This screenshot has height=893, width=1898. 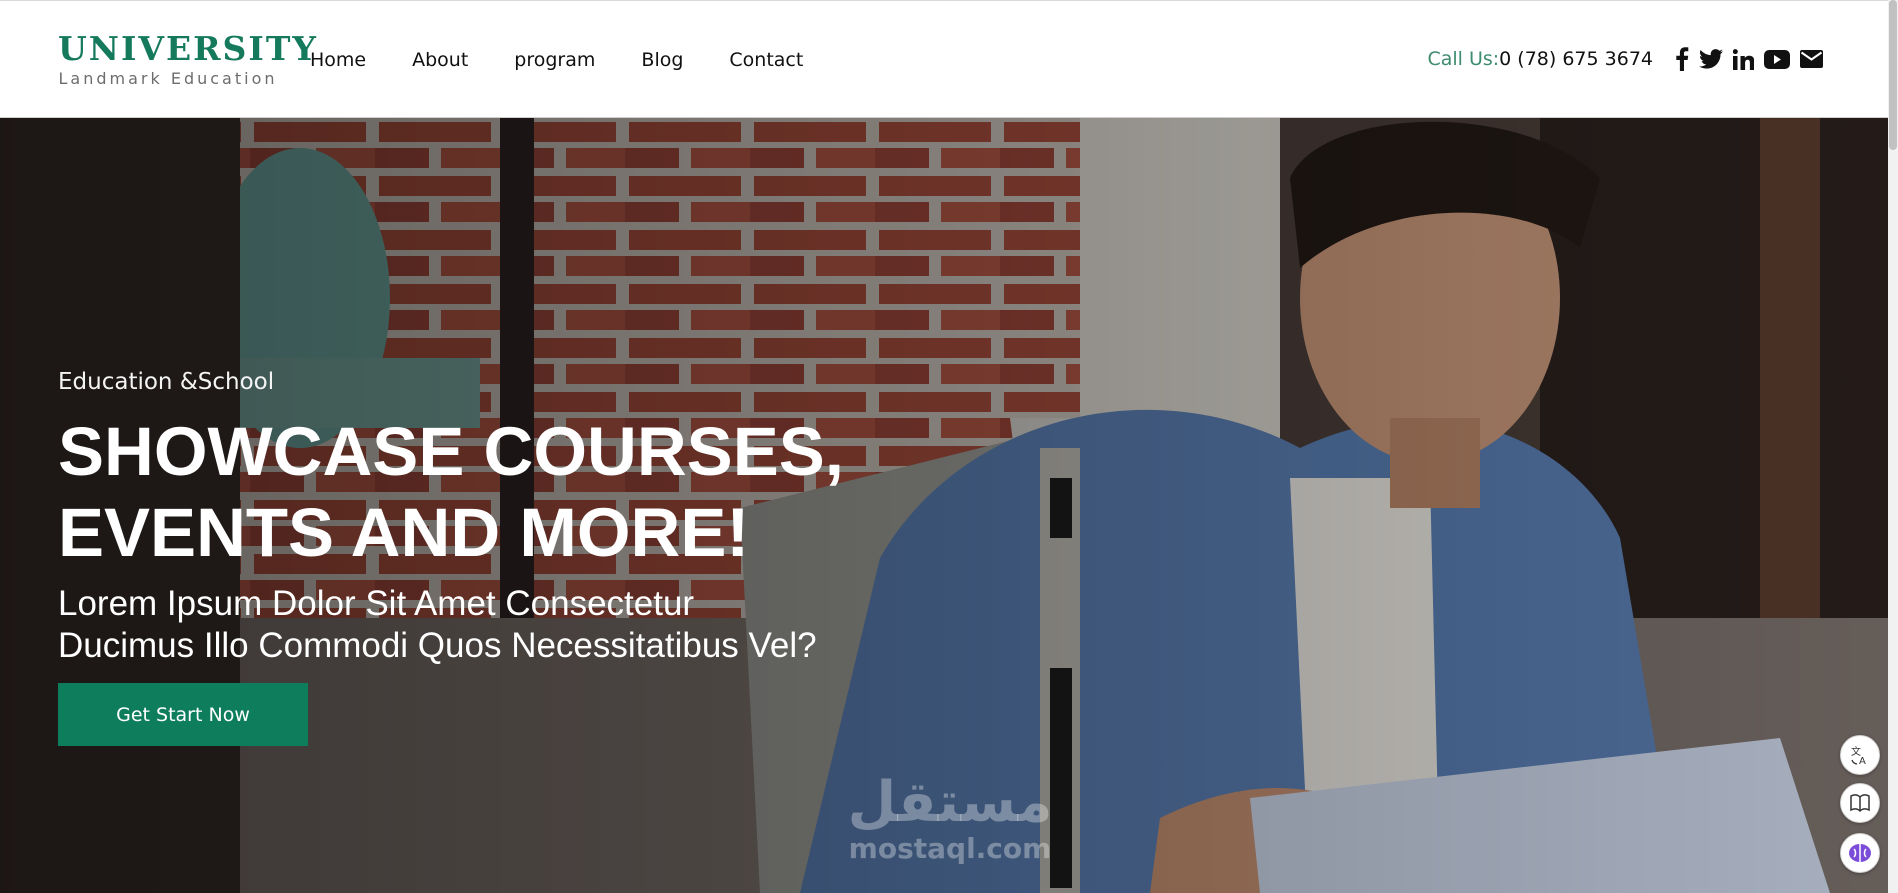 I want to click on hero-title-line-2: EVENTS AND MORE!, so click(x=404, y=532).